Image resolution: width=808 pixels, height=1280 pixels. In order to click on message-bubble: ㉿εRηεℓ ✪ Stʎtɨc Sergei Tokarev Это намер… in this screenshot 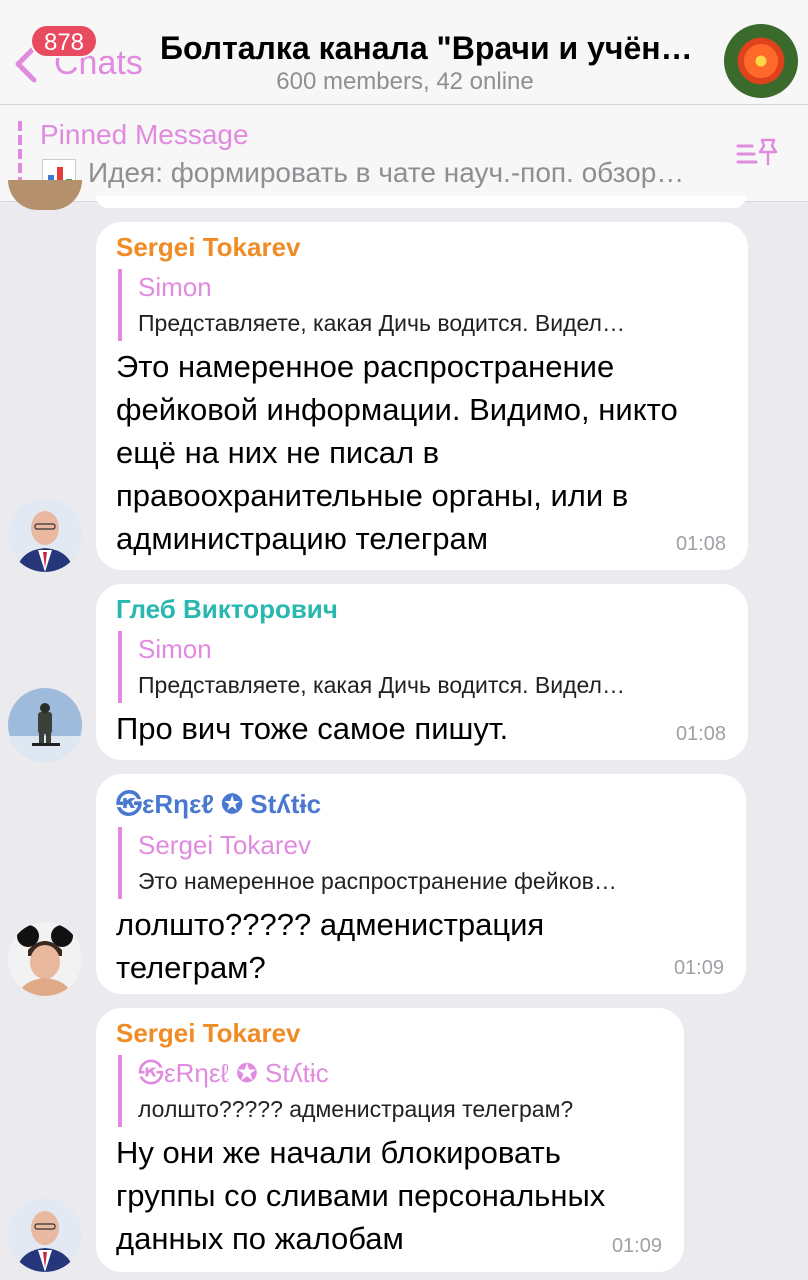, I will do `click(421, 884)`.